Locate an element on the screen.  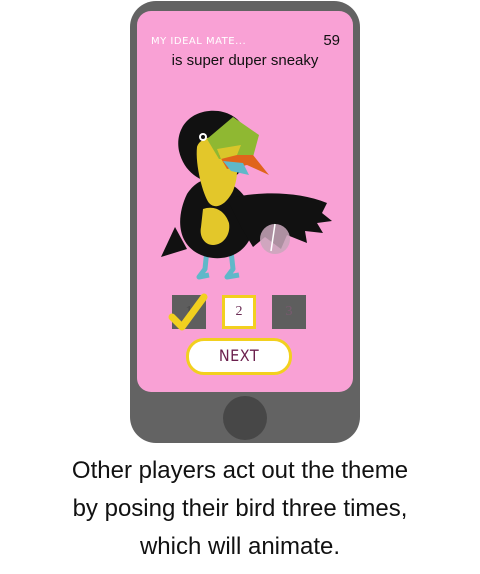
score-counter: 59 is located at coordinates (331, 40).